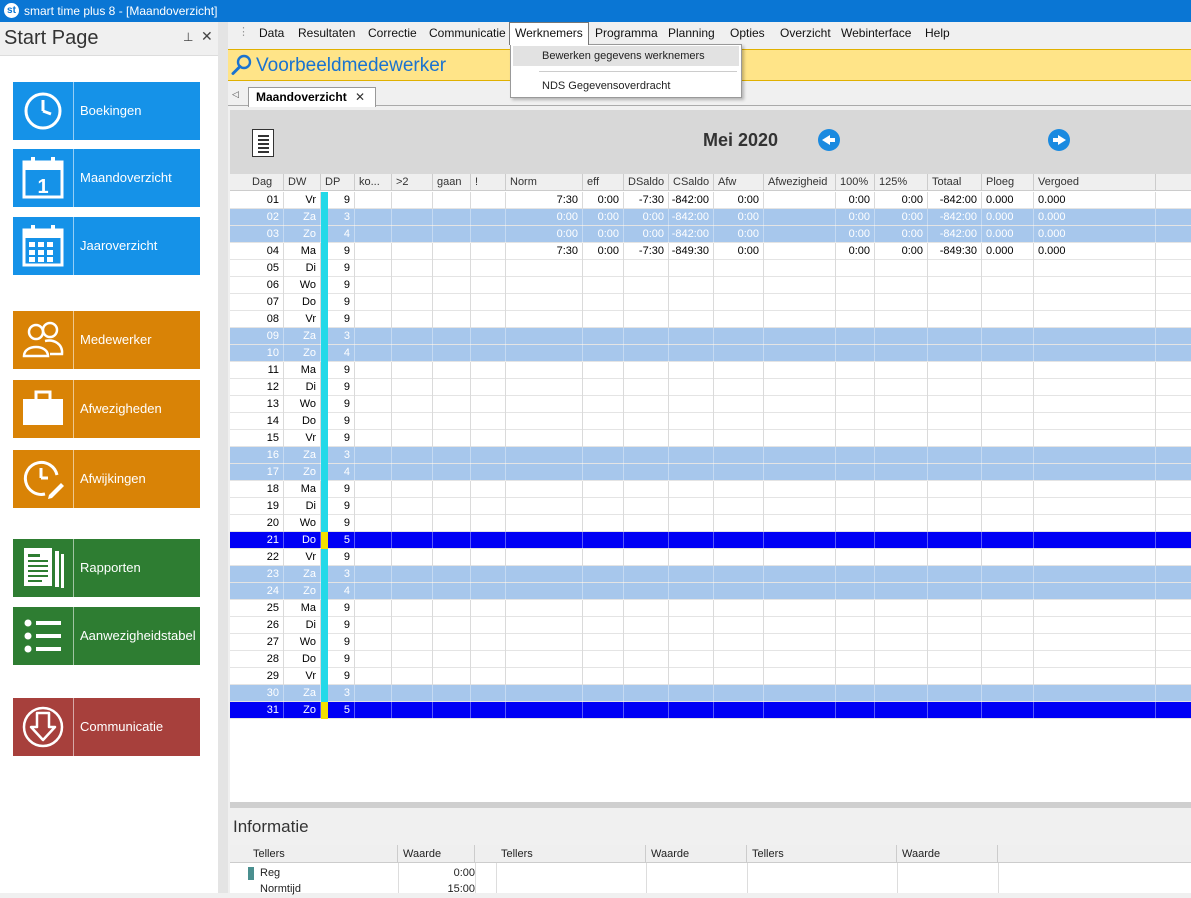 This screenshot has width=1191, height=898. Describe the element at coordinates (302, 472) in the screenshot. I see `cell-dw: Zo` at that location.